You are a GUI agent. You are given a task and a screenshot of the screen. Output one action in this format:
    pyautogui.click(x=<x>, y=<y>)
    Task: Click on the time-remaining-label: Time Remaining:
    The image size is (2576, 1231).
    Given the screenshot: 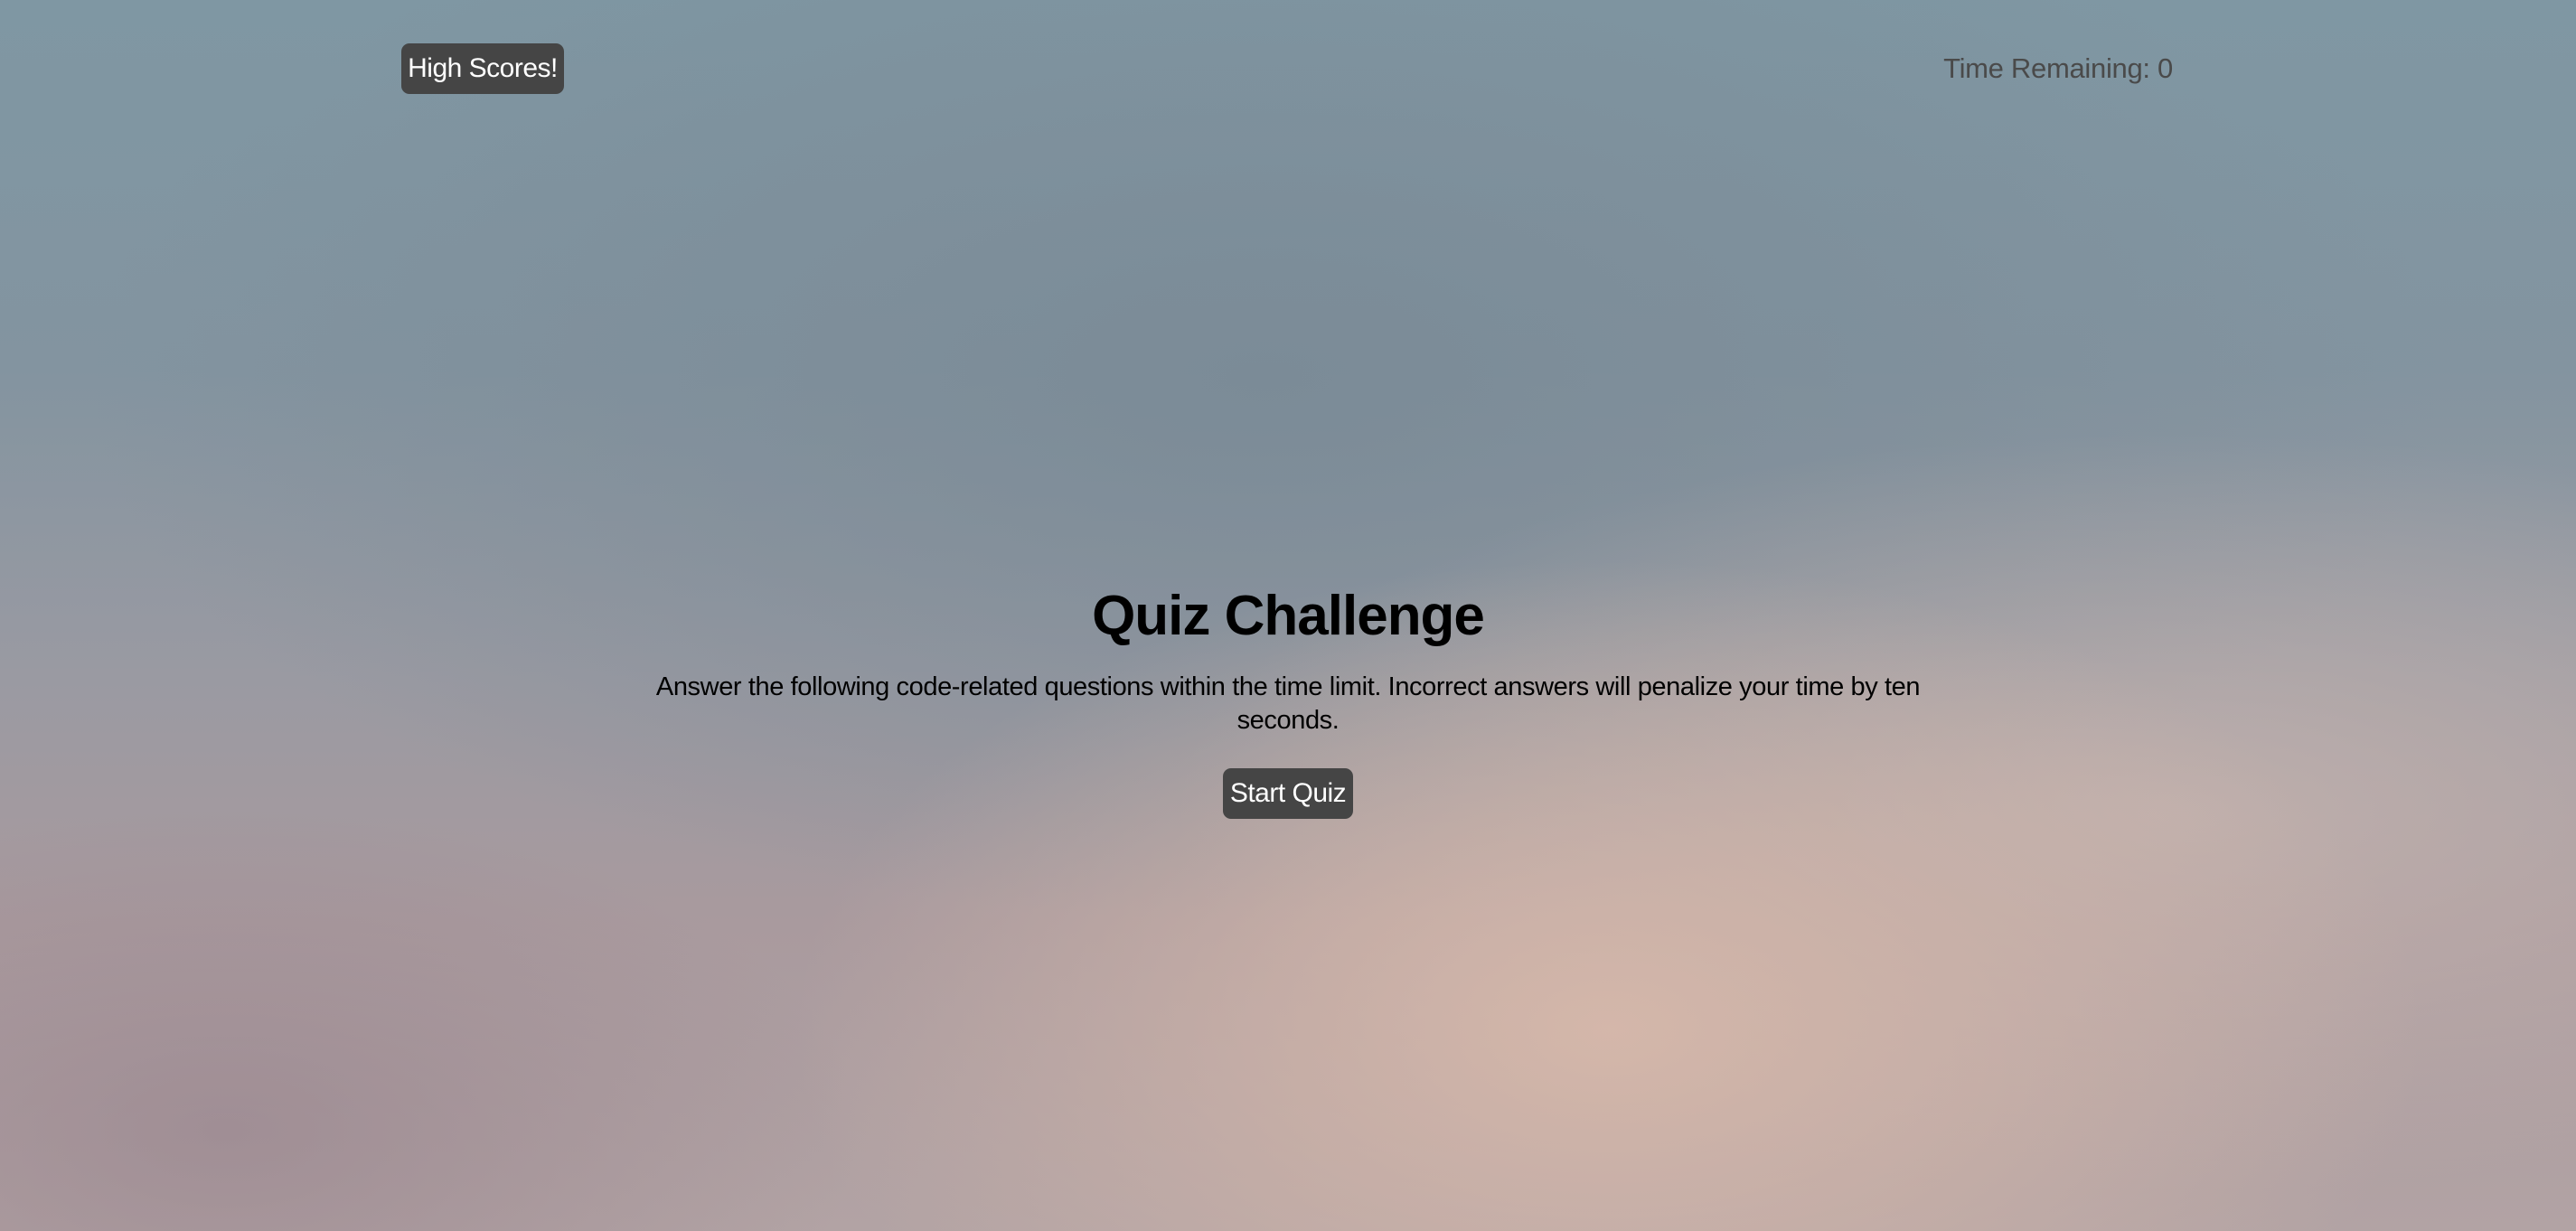 What is the action you would take?
    pyautogui.click(x=2050, y=68)
    